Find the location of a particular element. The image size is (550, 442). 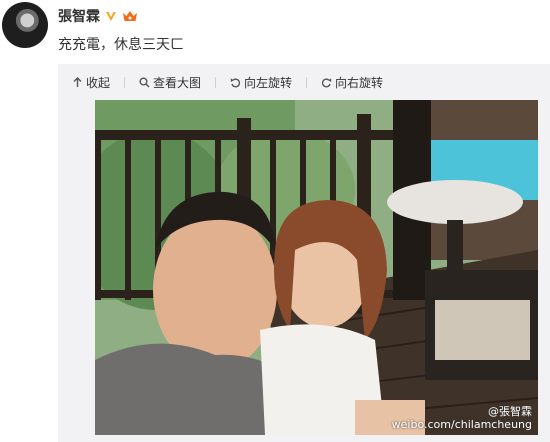

collapse-label: 收起 is located at coordinates (98, 82).